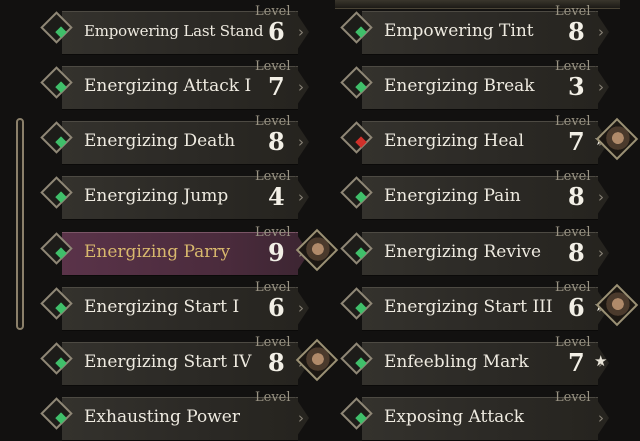 This screenshot has height=441, width=640. I want to click on ability-name: Energizing Break, so click(459, 86).